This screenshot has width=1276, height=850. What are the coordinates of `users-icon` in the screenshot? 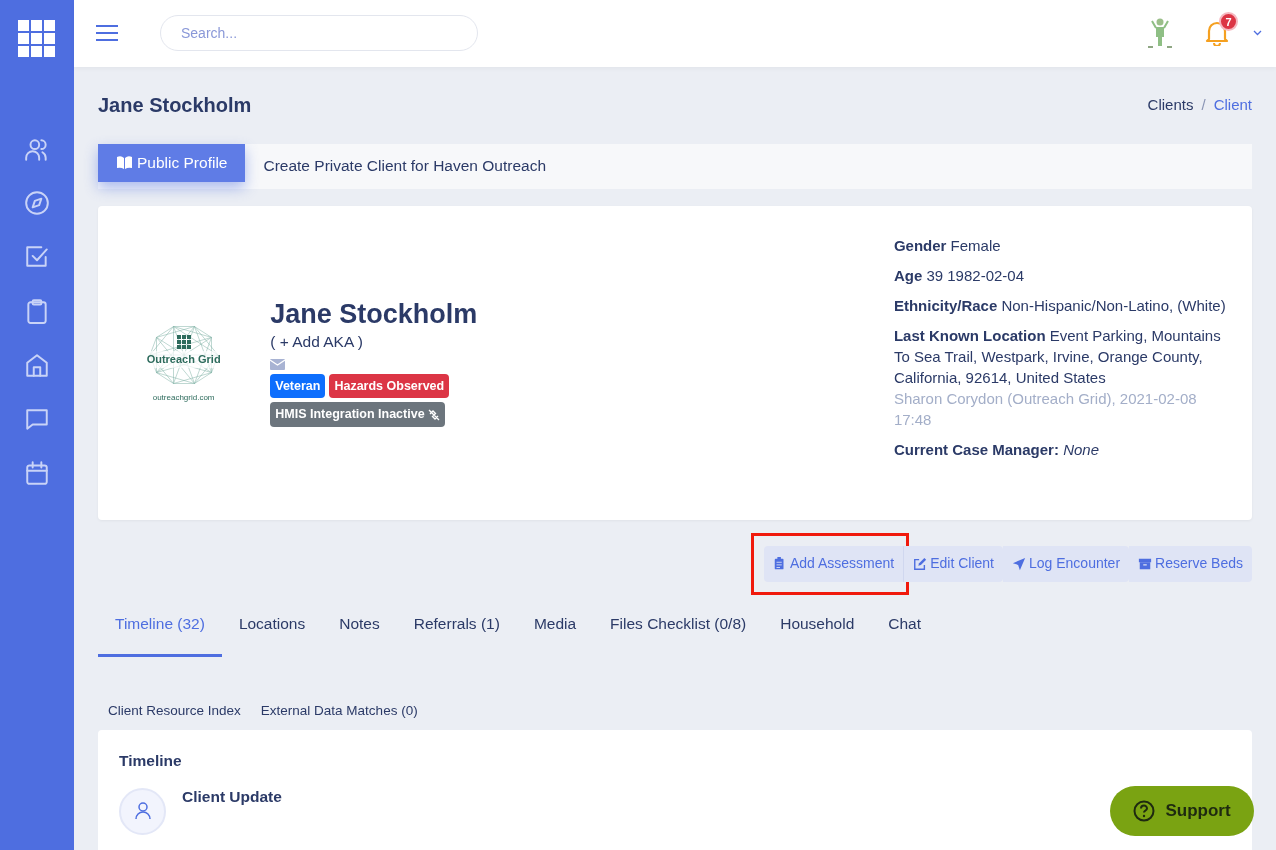 It's located at (37, 149).